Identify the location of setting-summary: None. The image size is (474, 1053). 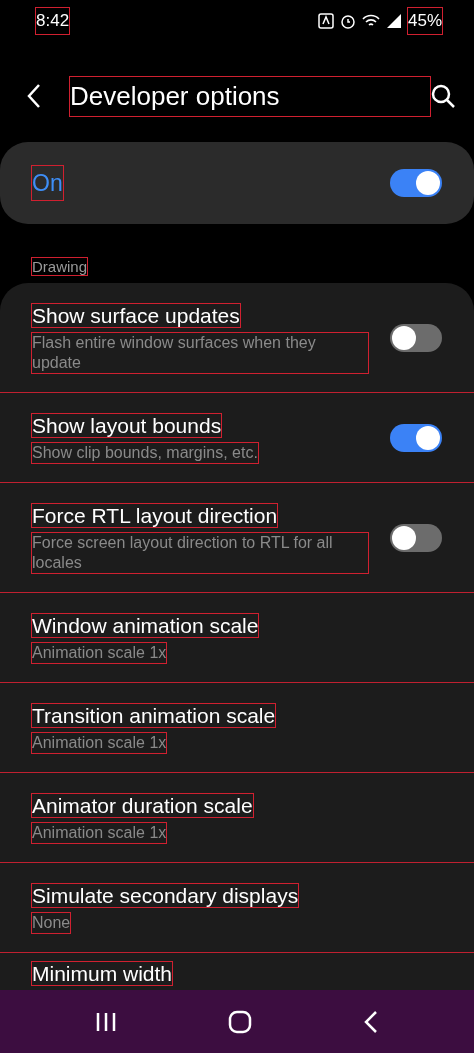
(51, 923).